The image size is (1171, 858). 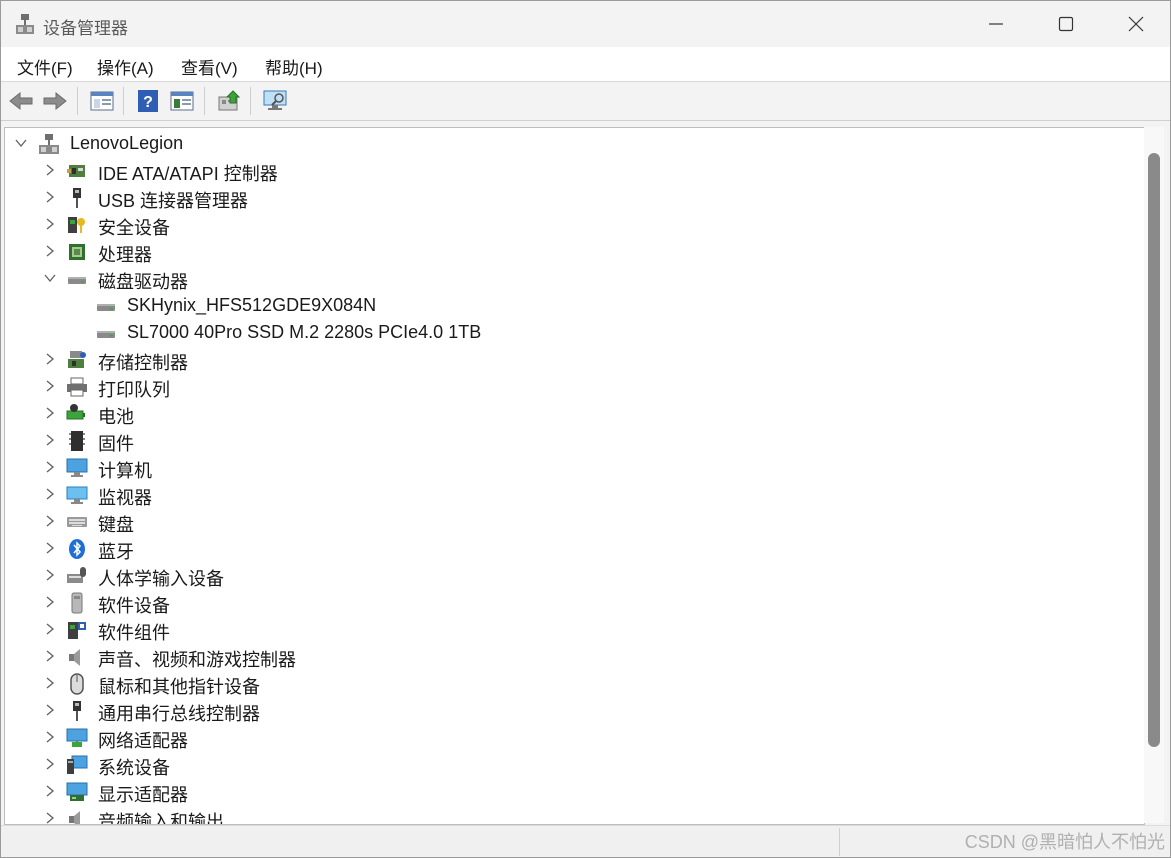 What do you see at coordinates (252, 305) in the screenshot?
I see `tree-node-label: SKHynix_HFS512GDE9X084N` at bounding box center [252, 305].